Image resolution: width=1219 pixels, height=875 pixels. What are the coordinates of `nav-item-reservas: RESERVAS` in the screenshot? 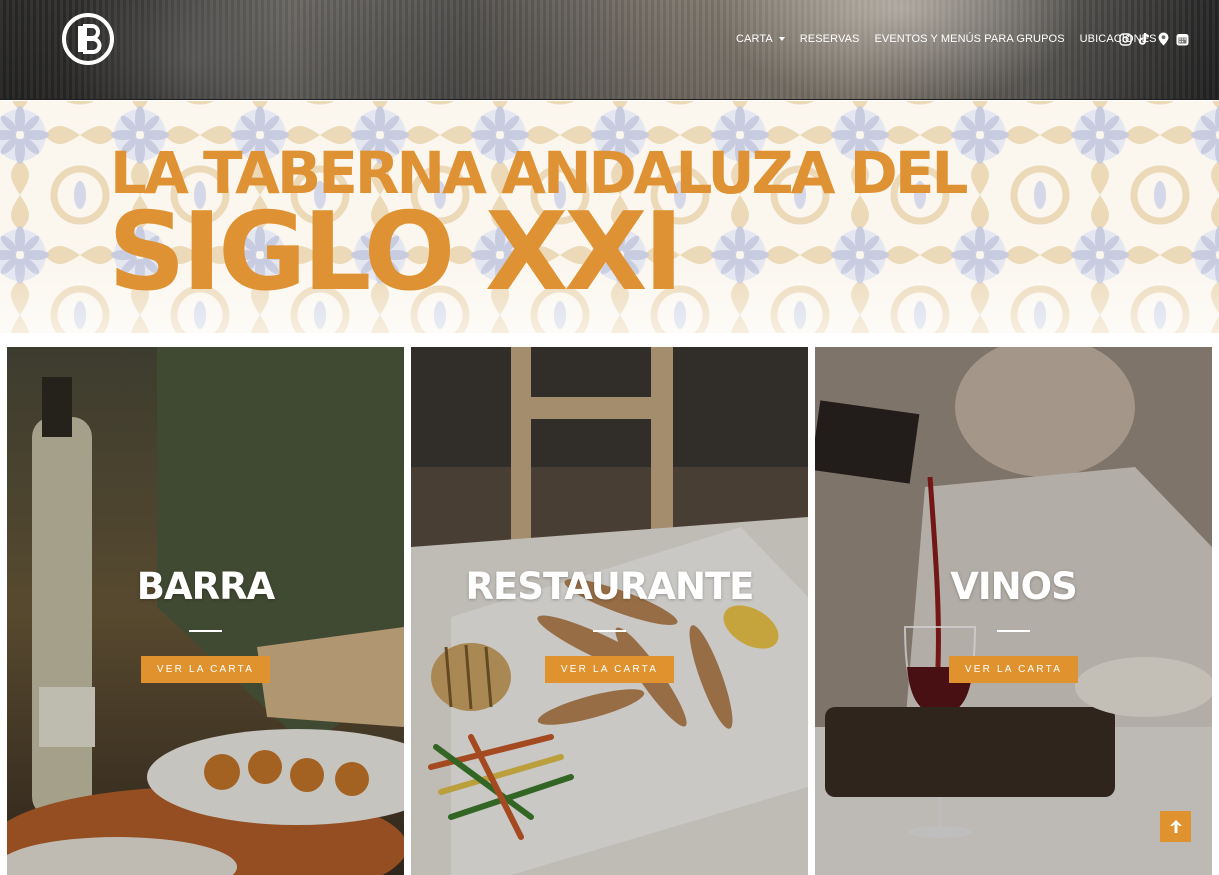 It's located at (830, 39).